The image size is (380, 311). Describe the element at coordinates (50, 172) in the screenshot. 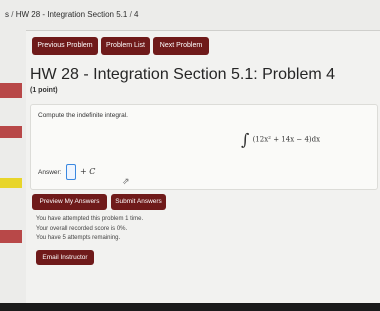

I see `answer-label: Answer:` at that location.